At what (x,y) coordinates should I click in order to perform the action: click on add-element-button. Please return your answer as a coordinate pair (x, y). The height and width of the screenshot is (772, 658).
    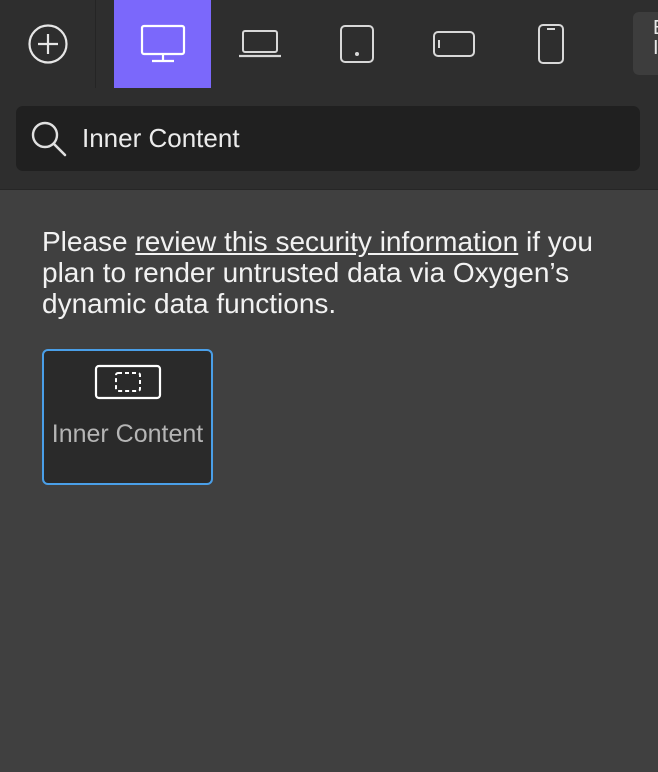
    Looking at the image, I should click on (47, 44).